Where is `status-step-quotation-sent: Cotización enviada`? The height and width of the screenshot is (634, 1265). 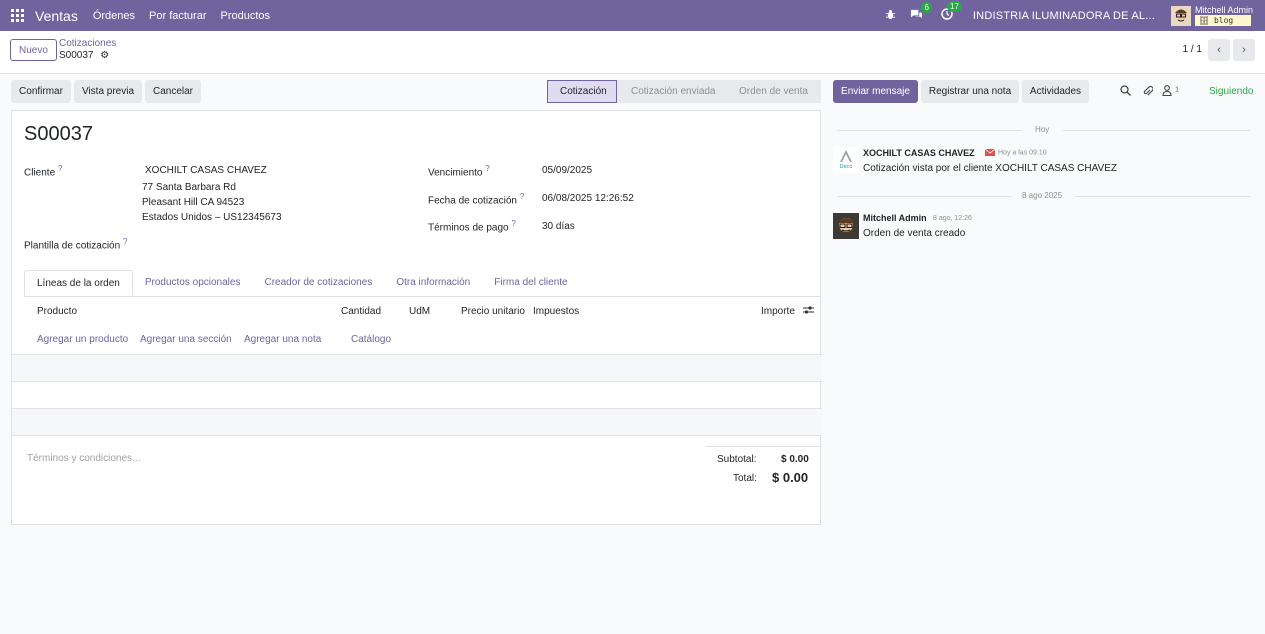 status-step-quotation-sent: Cotización enviada is located at coordinates (670, 91).